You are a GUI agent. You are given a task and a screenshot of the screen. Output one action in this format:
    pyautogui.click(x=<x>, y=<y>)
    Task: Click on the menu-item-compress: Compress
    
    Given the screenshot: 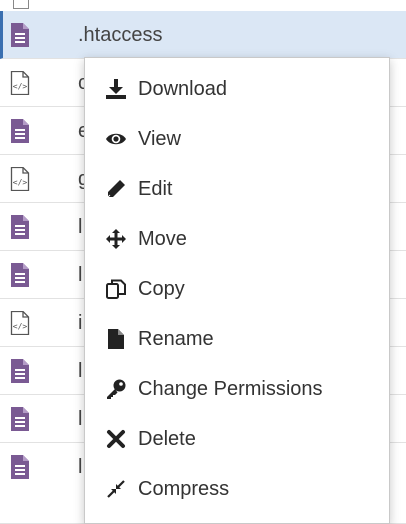 What is the action you would take?
    pyautogui.click(x=237, y=489)
    